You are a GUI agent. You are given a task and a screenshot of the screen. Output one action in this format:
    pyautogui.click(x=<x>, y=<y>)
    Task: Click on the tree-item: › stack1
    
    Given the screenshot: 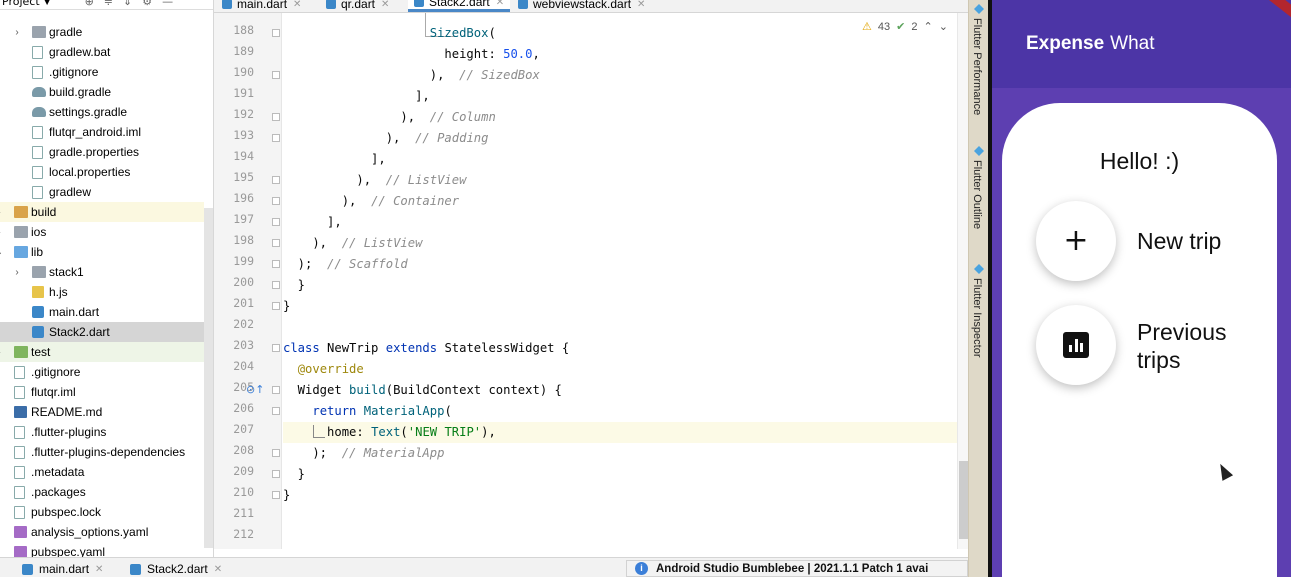 What is the action you would take?
    pyautogui.click(x=102, y=272)
    